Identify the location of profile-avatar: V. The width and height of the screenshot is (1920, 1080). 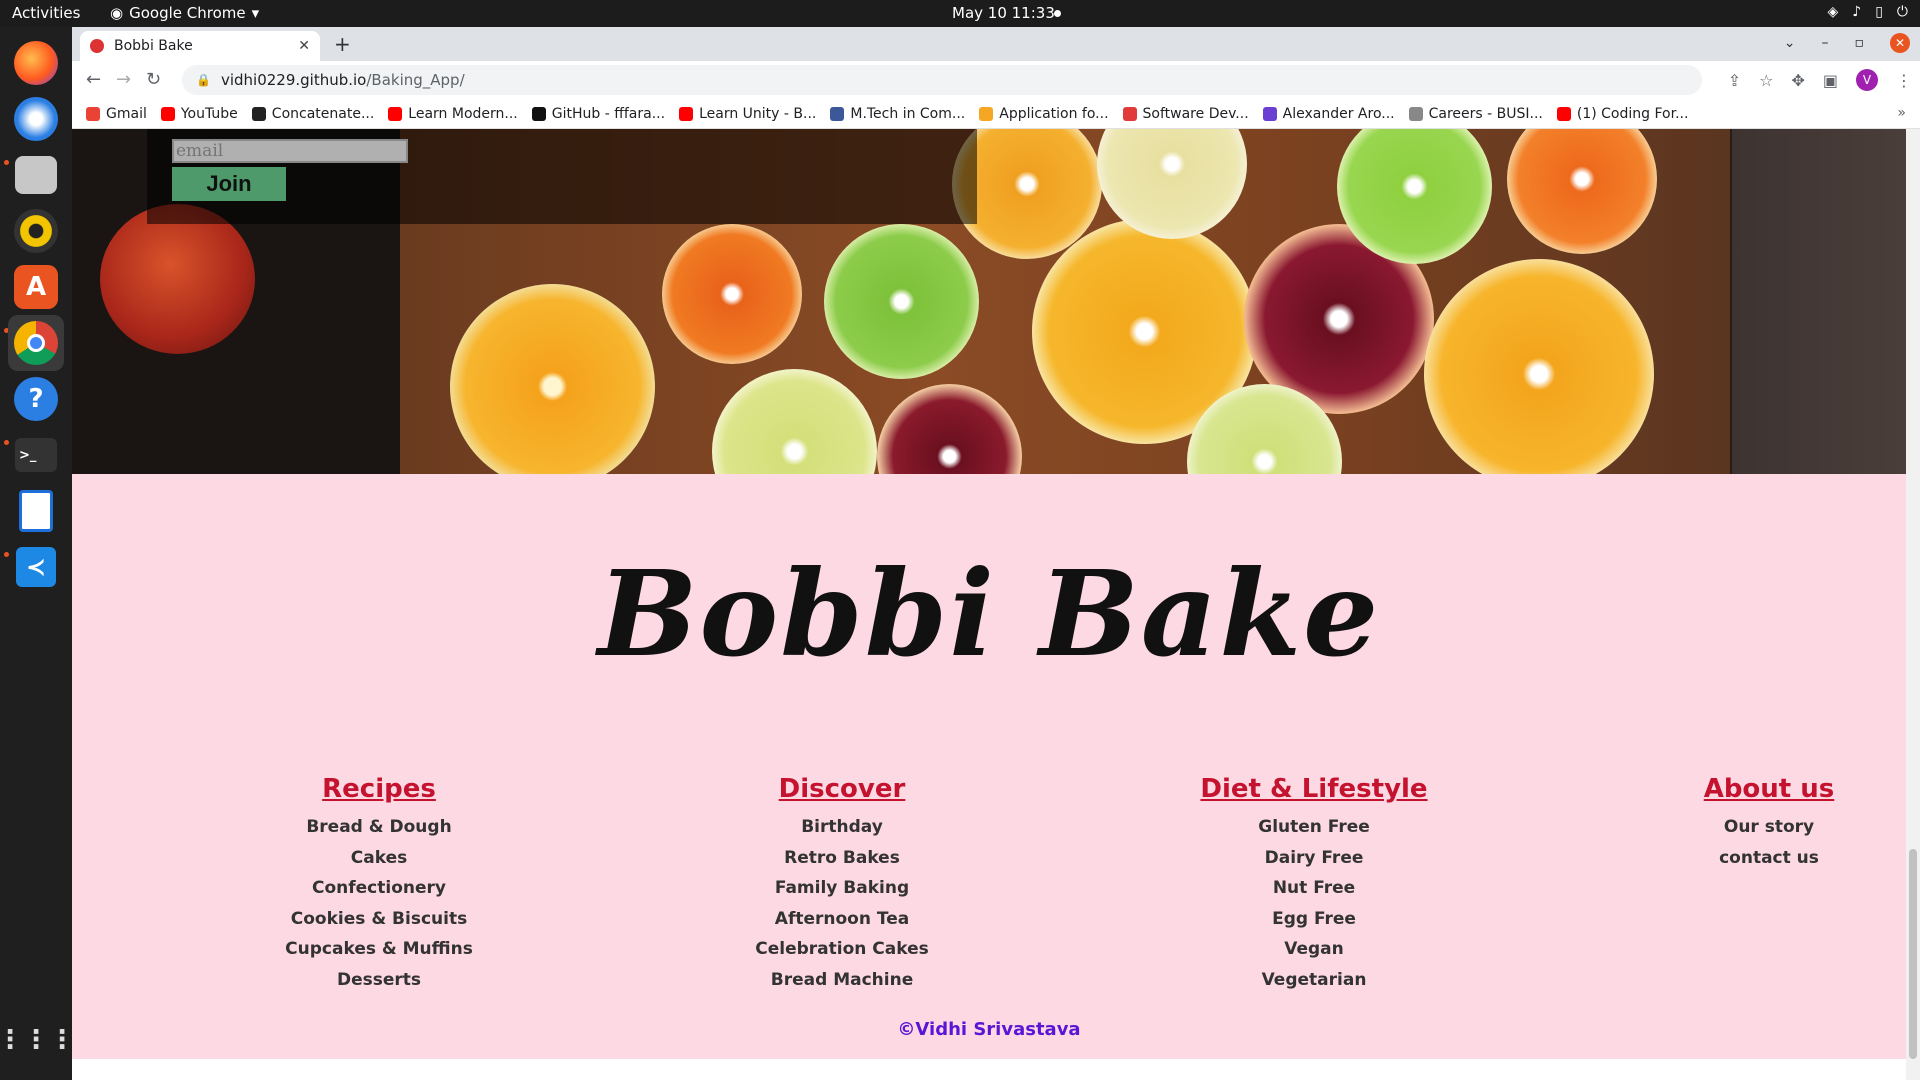
(1867, 80).